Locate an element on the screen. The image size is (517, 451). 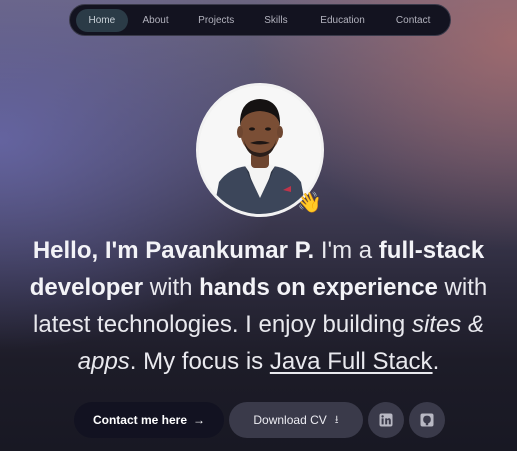
download-icon: ⭳ is located at coordinates (336, 419).